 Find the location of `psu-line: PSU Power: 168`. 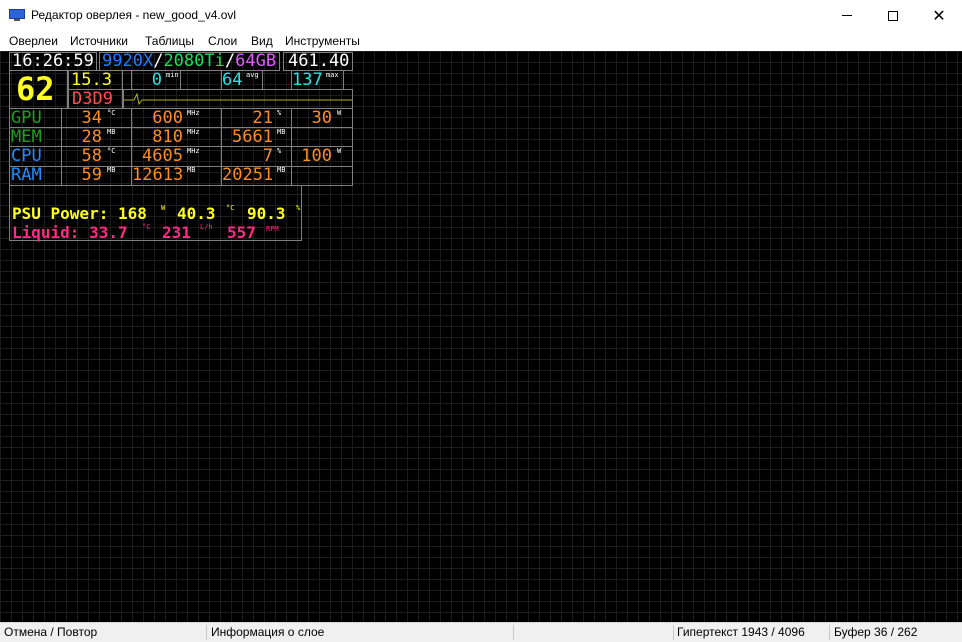

psu-line: PSU Power: 168 is located at coordinates (79, 214).